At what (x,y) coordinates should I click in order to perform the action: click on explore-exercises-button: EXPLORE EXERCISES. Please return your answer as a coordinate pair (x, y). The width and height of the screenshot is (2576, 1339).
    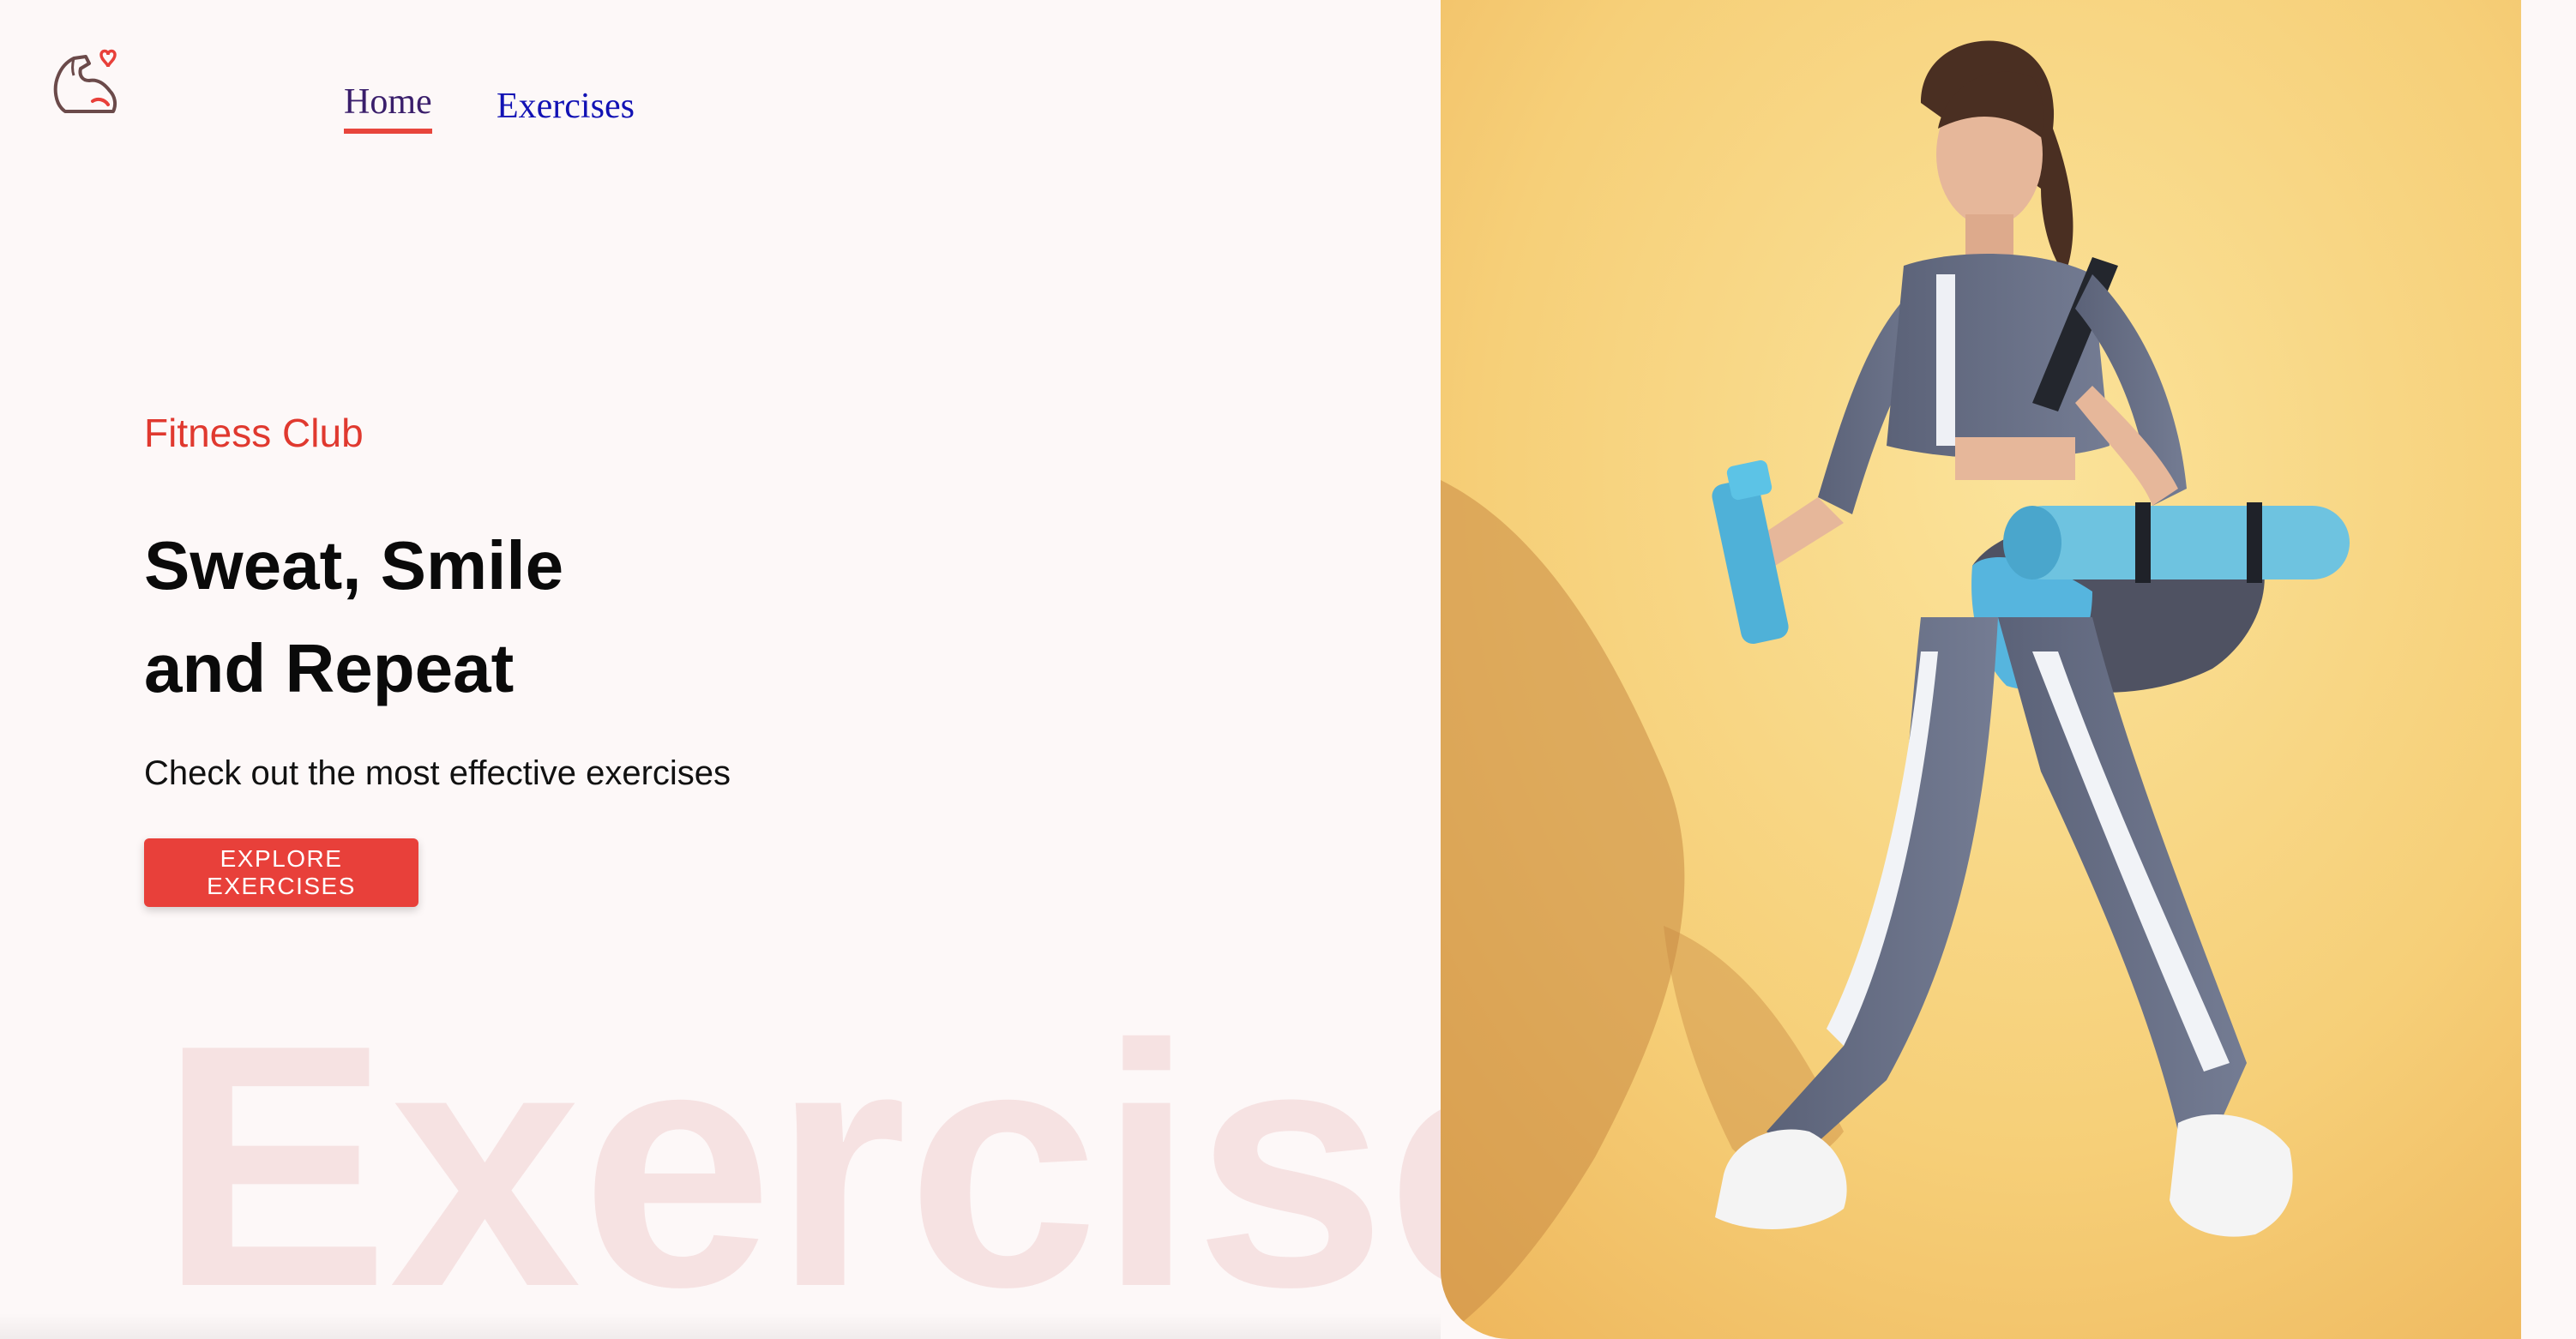
    Looking at the image, I should click on (281, 872).